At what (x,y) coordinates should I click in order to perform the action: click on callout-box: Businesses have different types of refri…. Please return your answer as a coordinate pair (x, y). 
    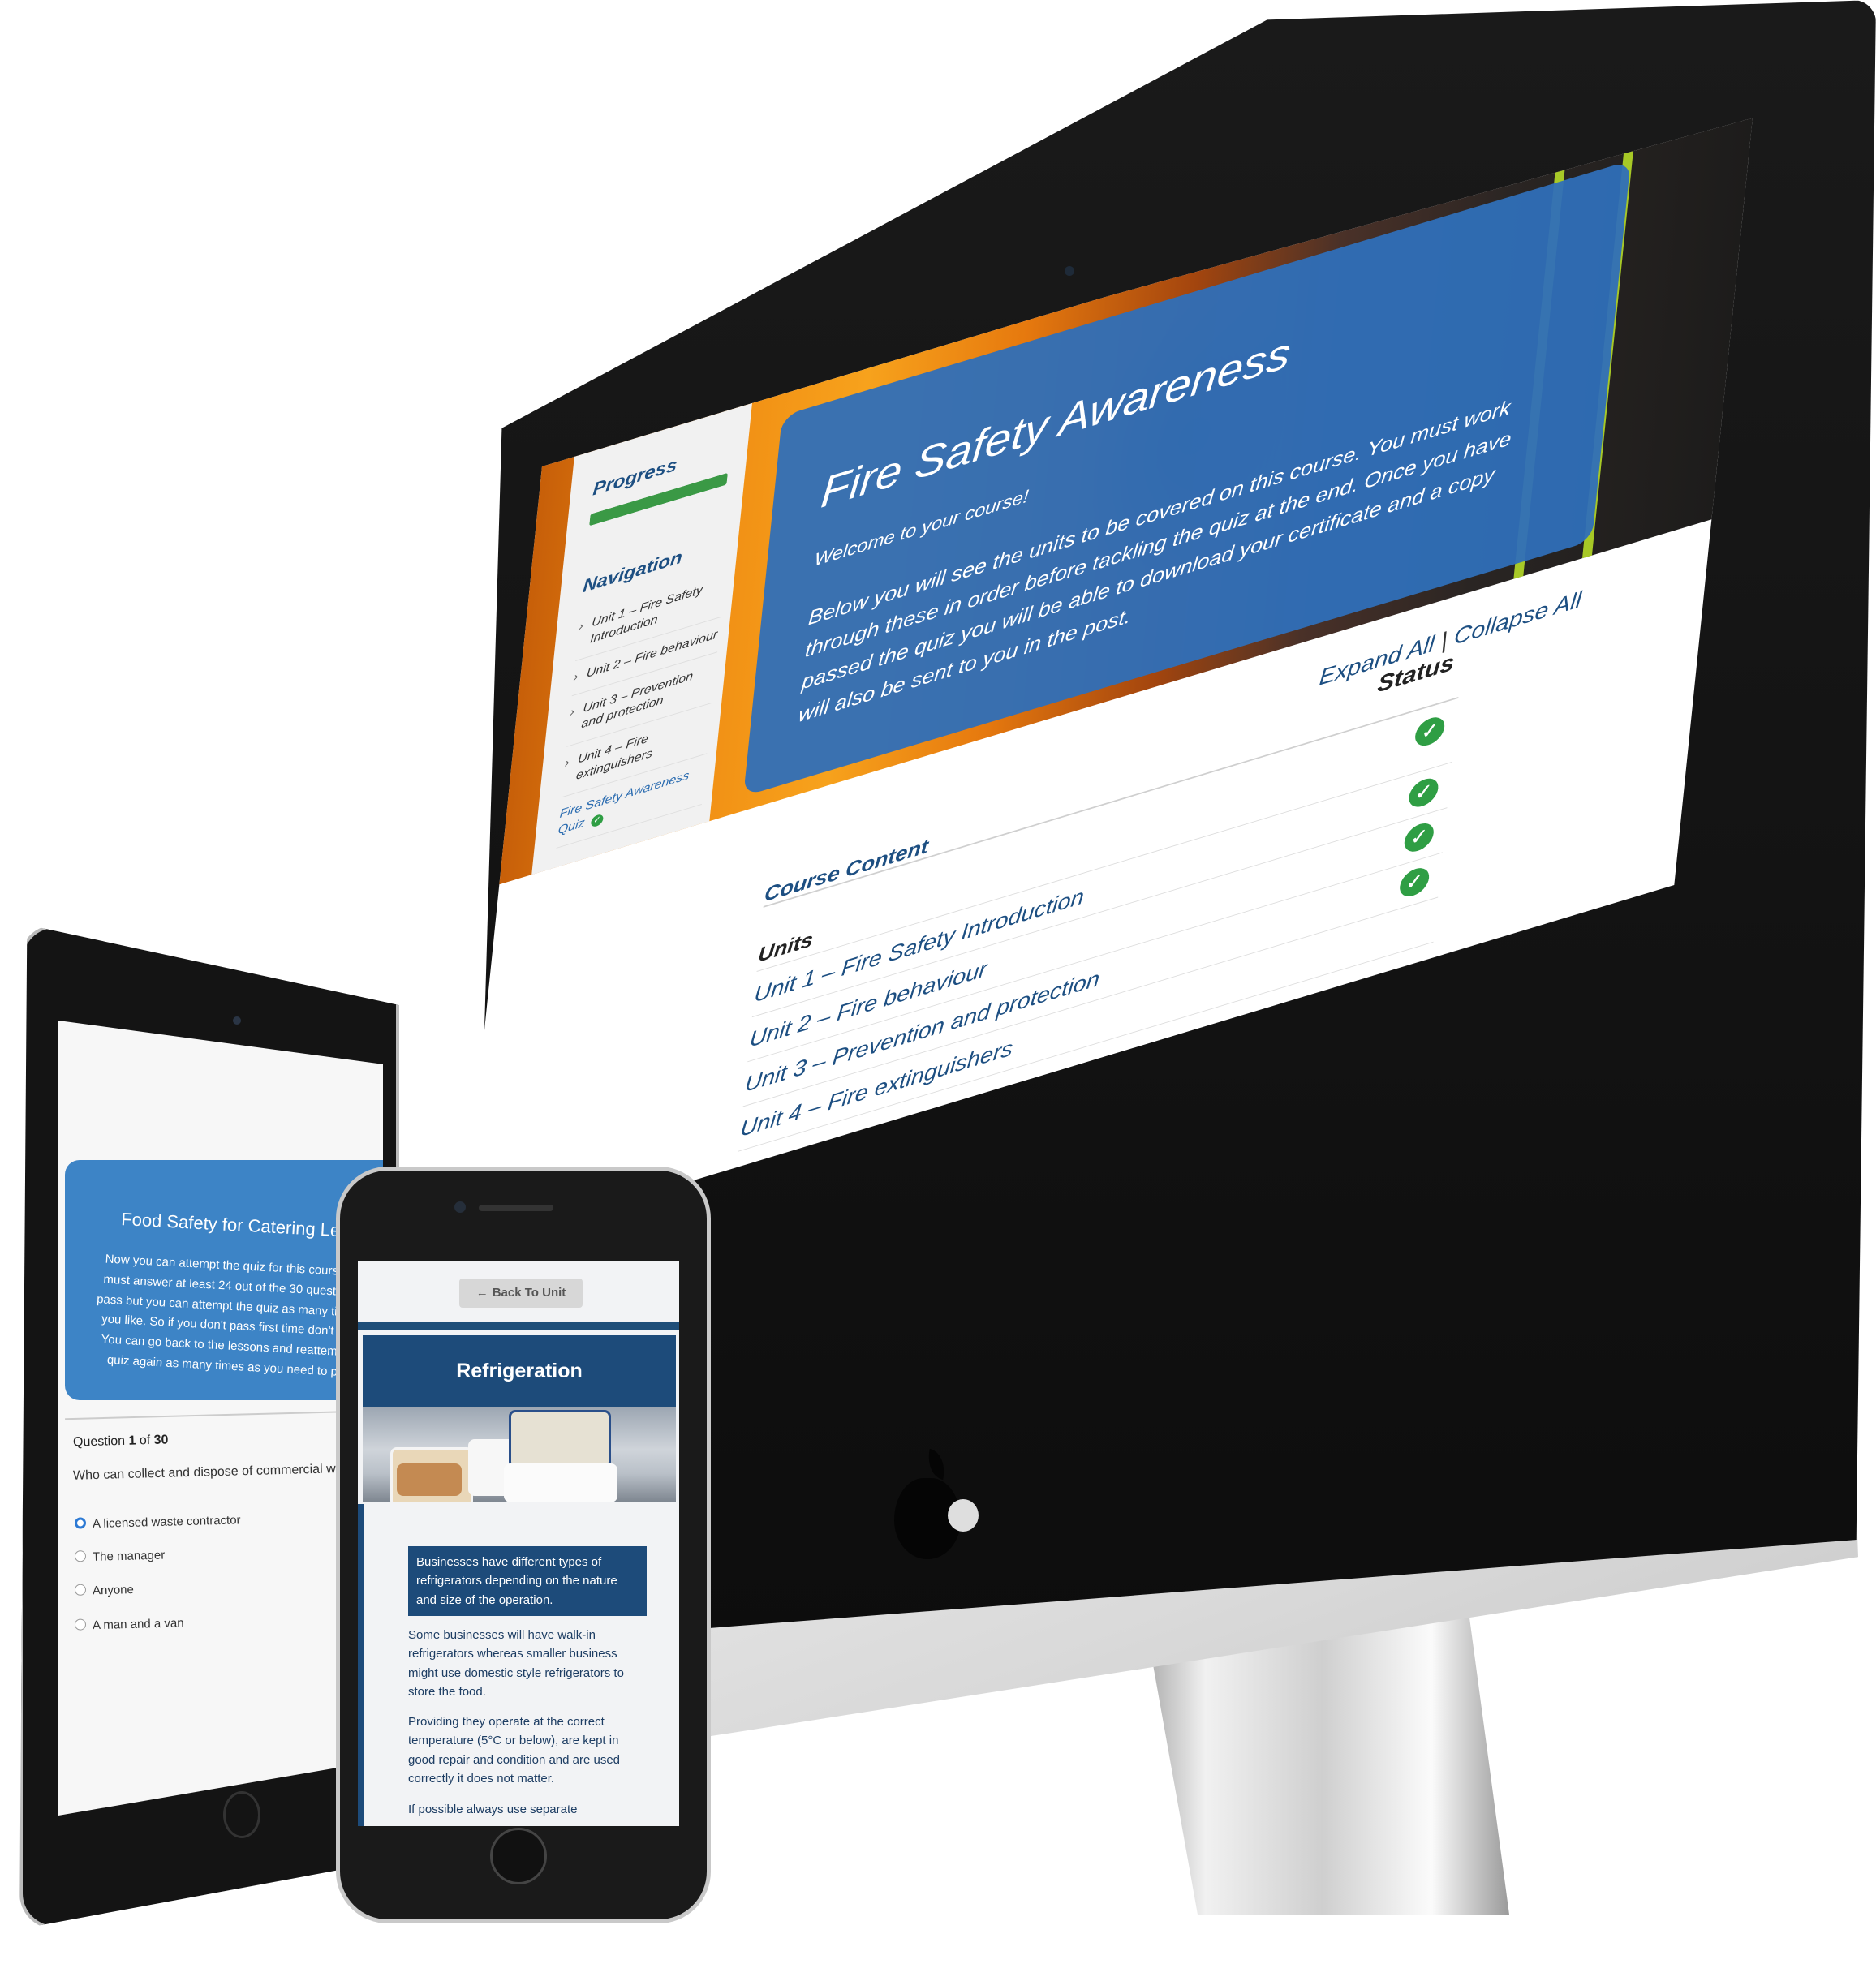
    Looking at the image, I should click on (527, 1581).